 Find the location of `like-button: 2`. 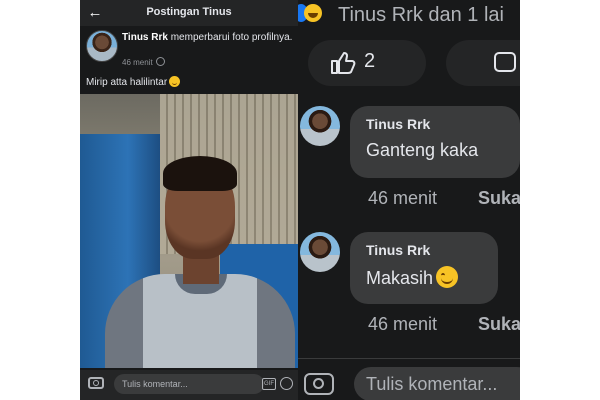

like-button: 2 is located at coordinates (367, 63).